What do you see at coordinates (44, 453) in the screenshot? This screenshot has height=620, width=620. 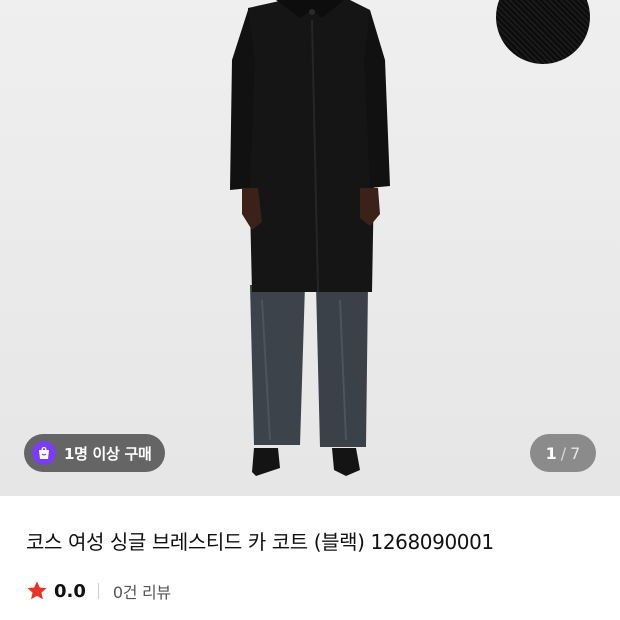 I see `shopping-bag-icon` at bounding box center [44, 453].